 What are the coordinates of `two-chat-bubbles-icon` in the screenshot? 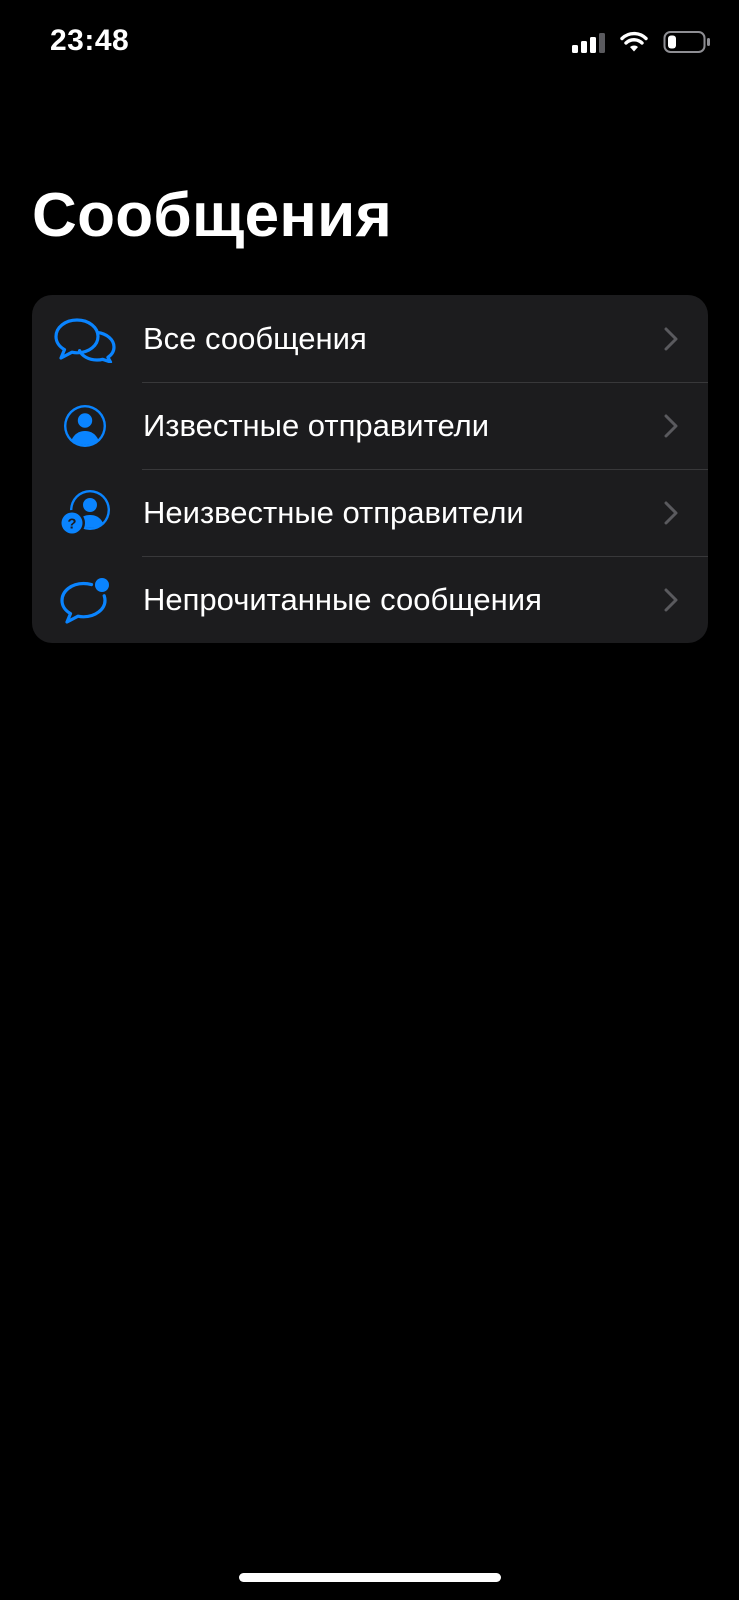 It's located at (85, 339).